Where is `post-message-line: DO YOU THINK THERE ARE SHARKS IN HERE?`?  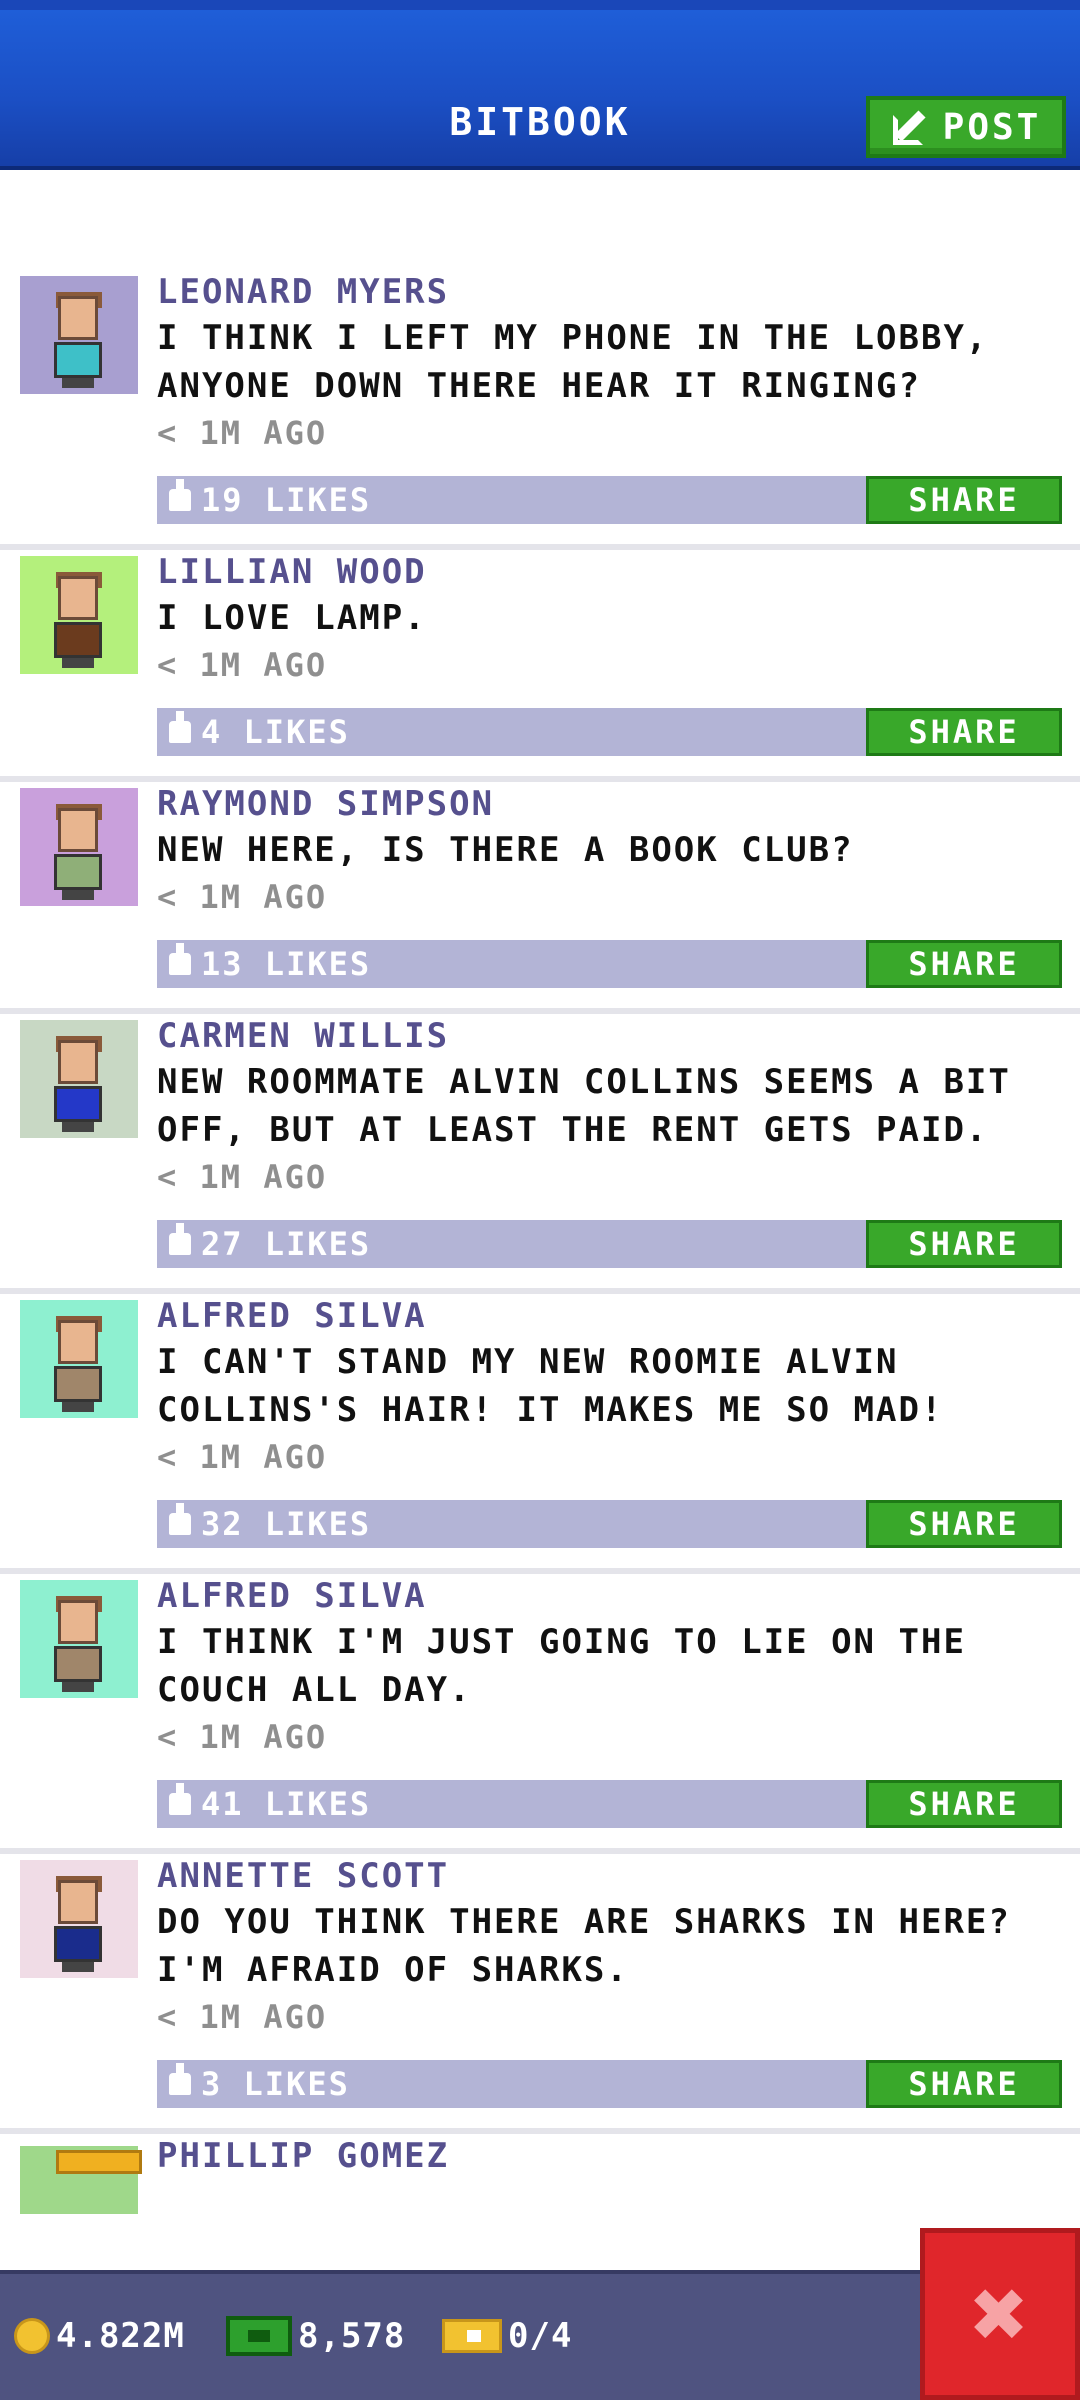 post-message-line: DO YOU THINK THERE ARE SHARKS IN HERE? is located at coordinates (584, 1922).